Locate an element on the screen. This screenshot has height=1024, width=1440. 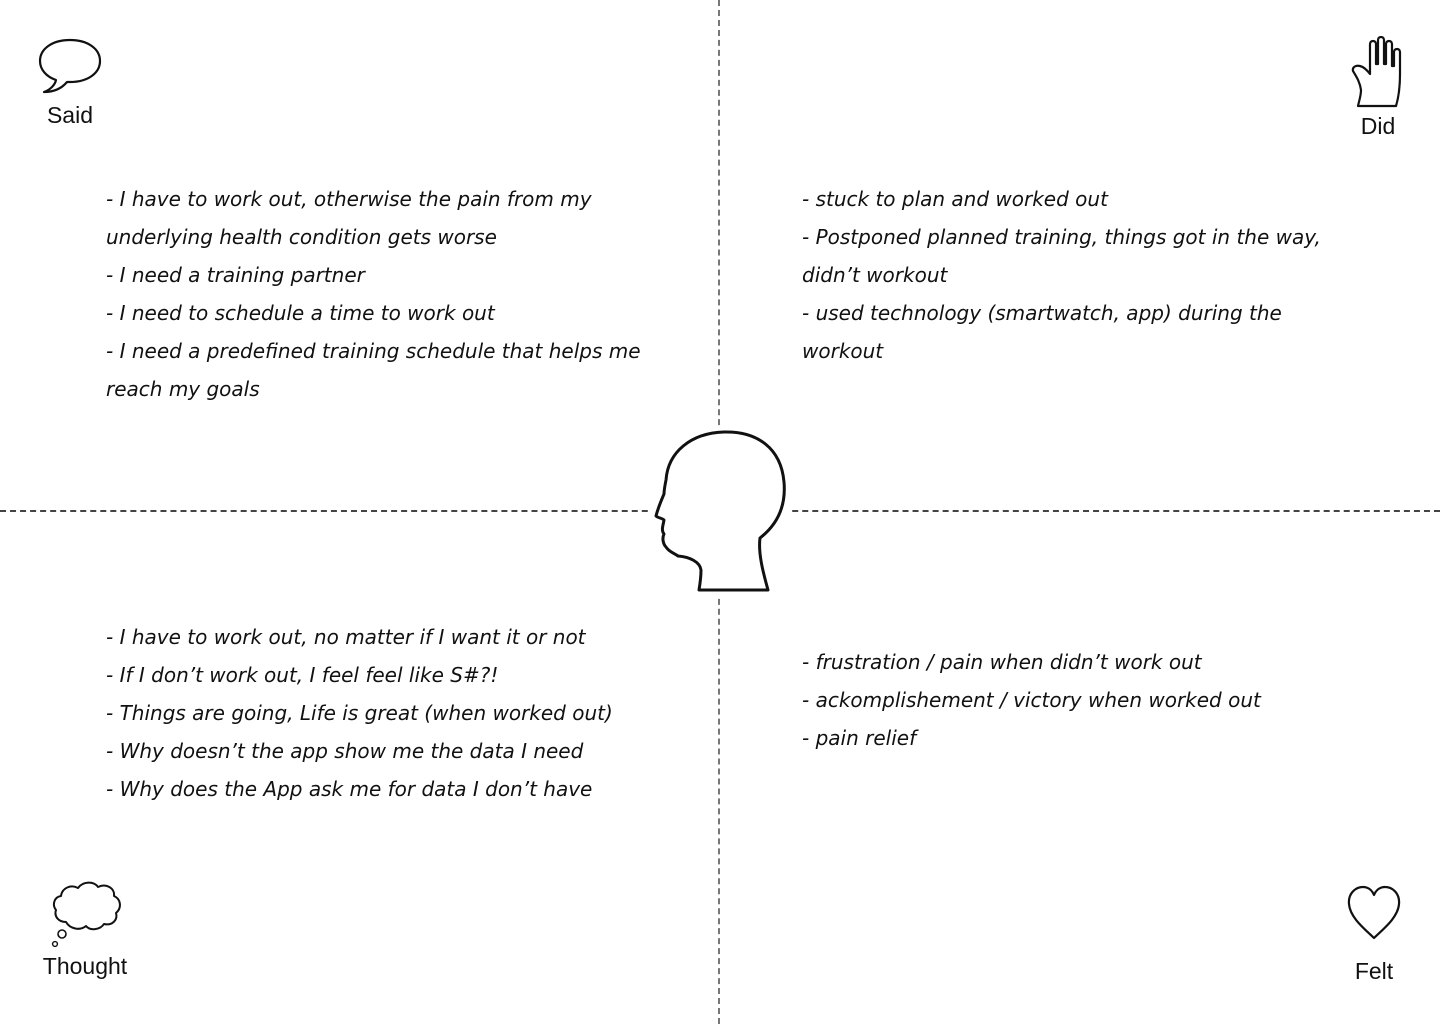
thought-label: Thought is located at coordinates (85, 966).